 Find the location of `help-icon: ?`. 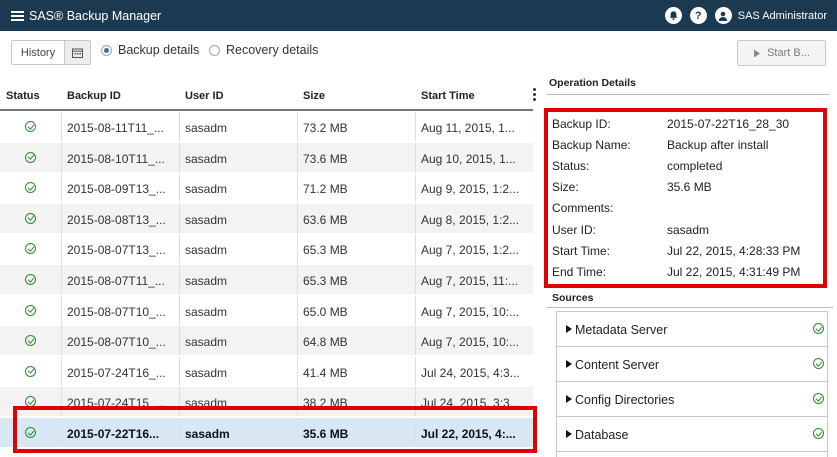

help-icon: ? is located at coordinates (698, 15).